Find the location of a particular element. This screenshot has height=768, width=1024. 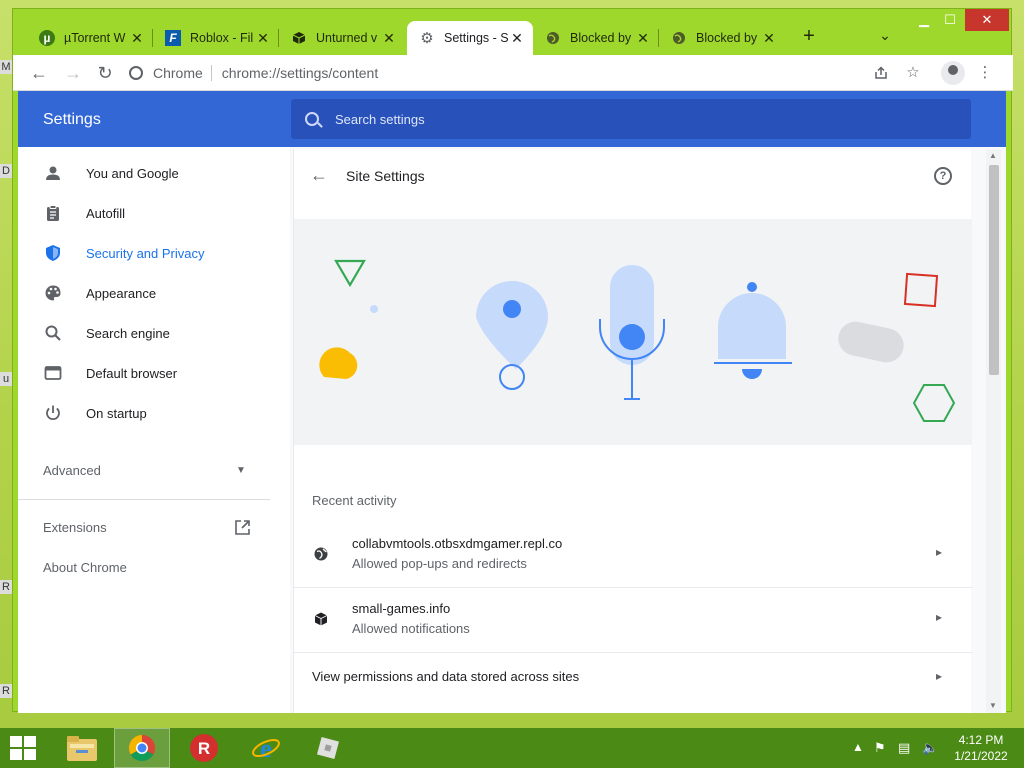

sidebar-item-label: You and Google is located at coordinates (132, 173).